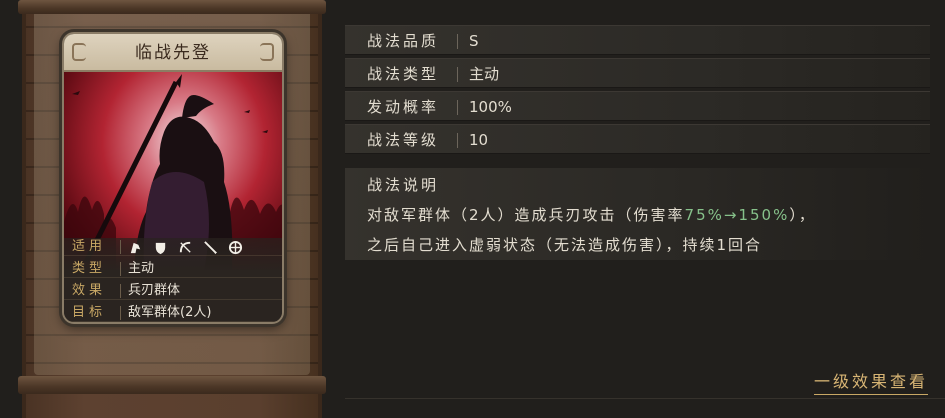 This screenshot has width=945, height=418. What do you see at coordinates (211, 247) in the screenshot?
I see `spear-icon` at bounding box center [211, 247].